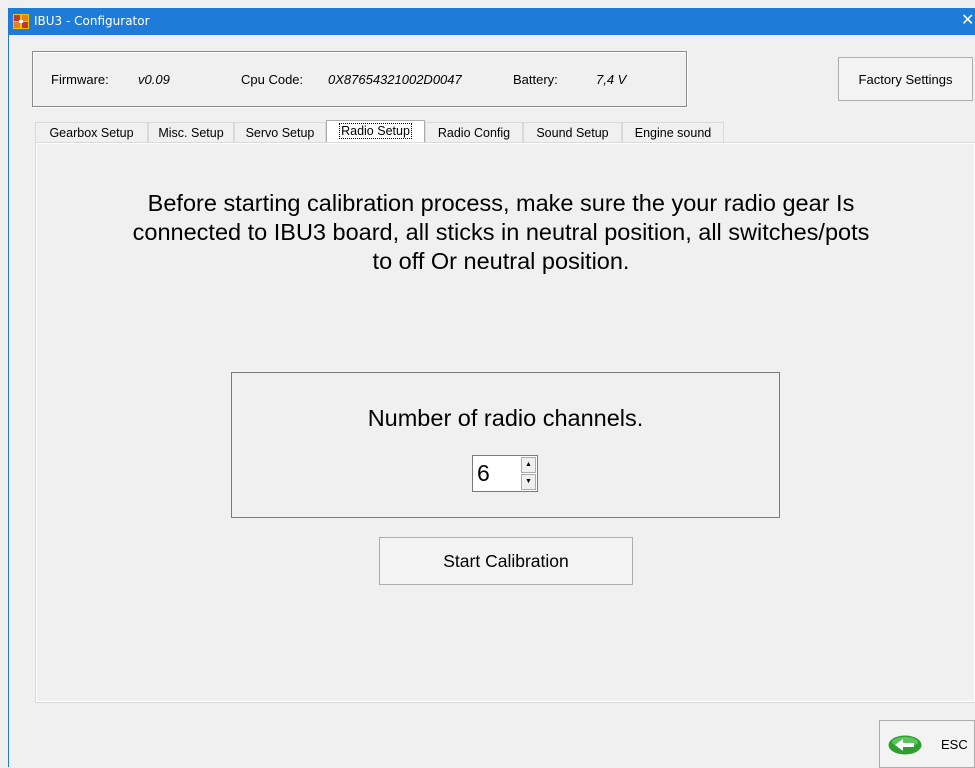 The height and width of the screenshot is (768, 975). Describe the element at coordinates (927, 744) in the screenshot. I see `esc-button: ESC` at that location.